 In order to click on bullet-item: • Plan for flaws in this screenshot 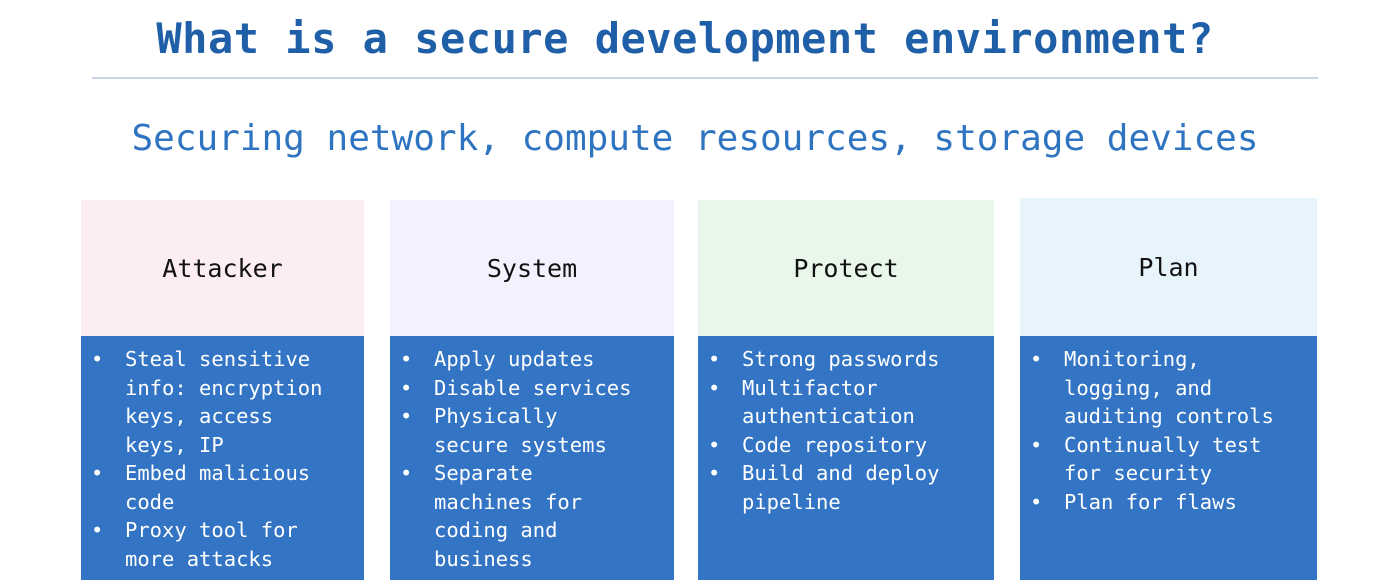, I will do `click(1170, 502)`.